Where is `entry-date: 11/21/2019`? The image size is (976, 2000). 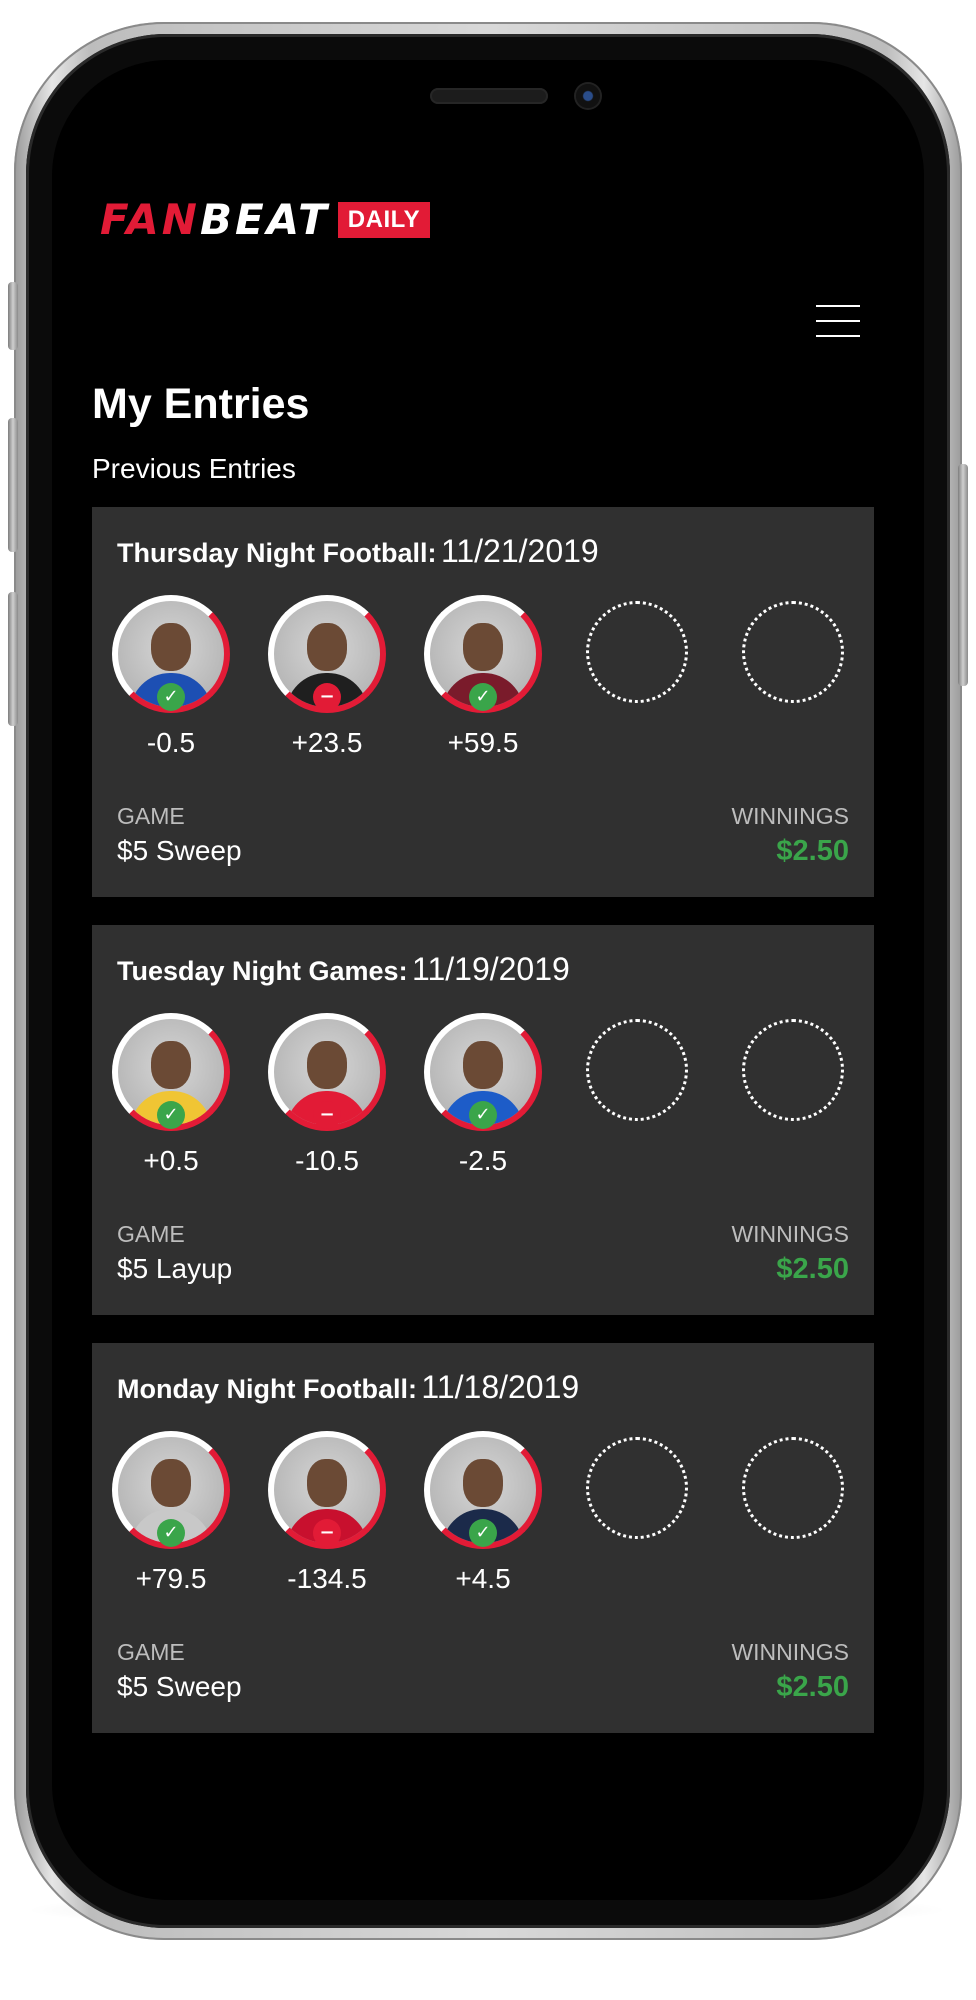 entry-date: 11/21/2019 is located at coordinates (519, 551).